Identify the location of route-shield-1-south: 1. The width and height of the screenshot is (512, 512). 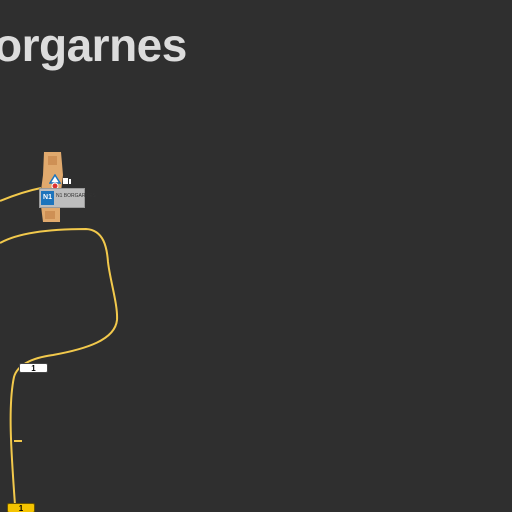
(21, 507).